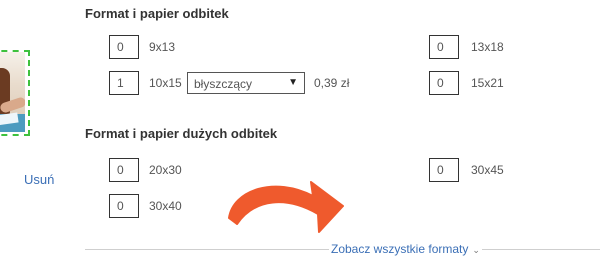 The width and height of the screenshot is (600, 272). Describe the element at coordinates (124, 47) in the screenshot. I see `quantity-input-9x13` at that location.